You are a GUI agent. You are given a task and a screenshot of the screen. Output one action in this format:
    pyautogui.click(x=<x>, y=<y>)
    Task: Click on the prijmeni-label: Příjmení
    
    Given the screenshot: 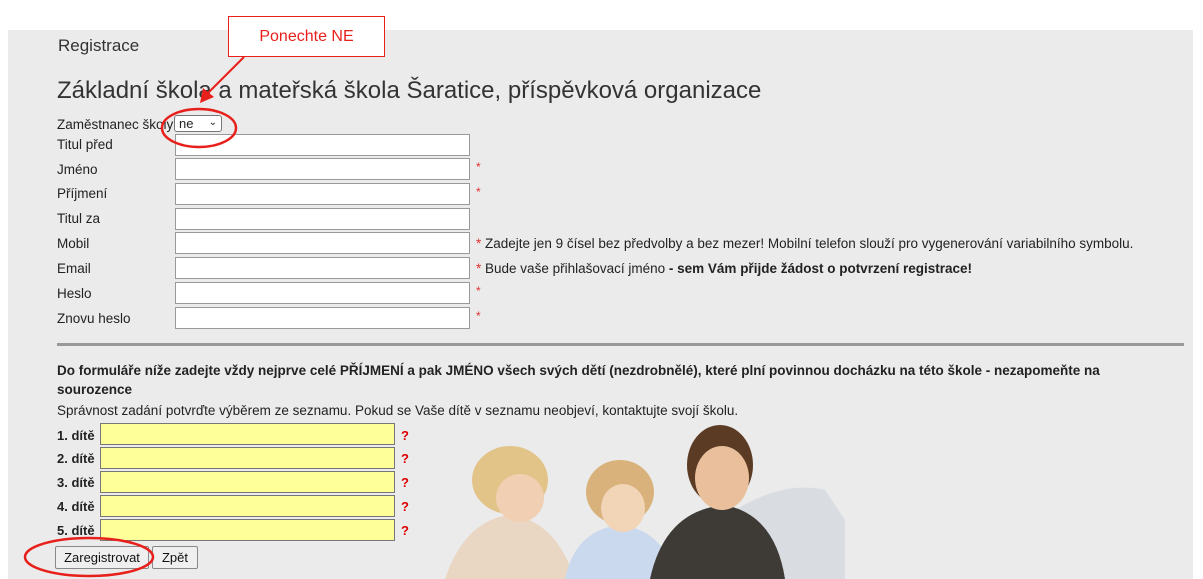 What is the action you would take?
    pyautogui.click(x=82, y=193)
    